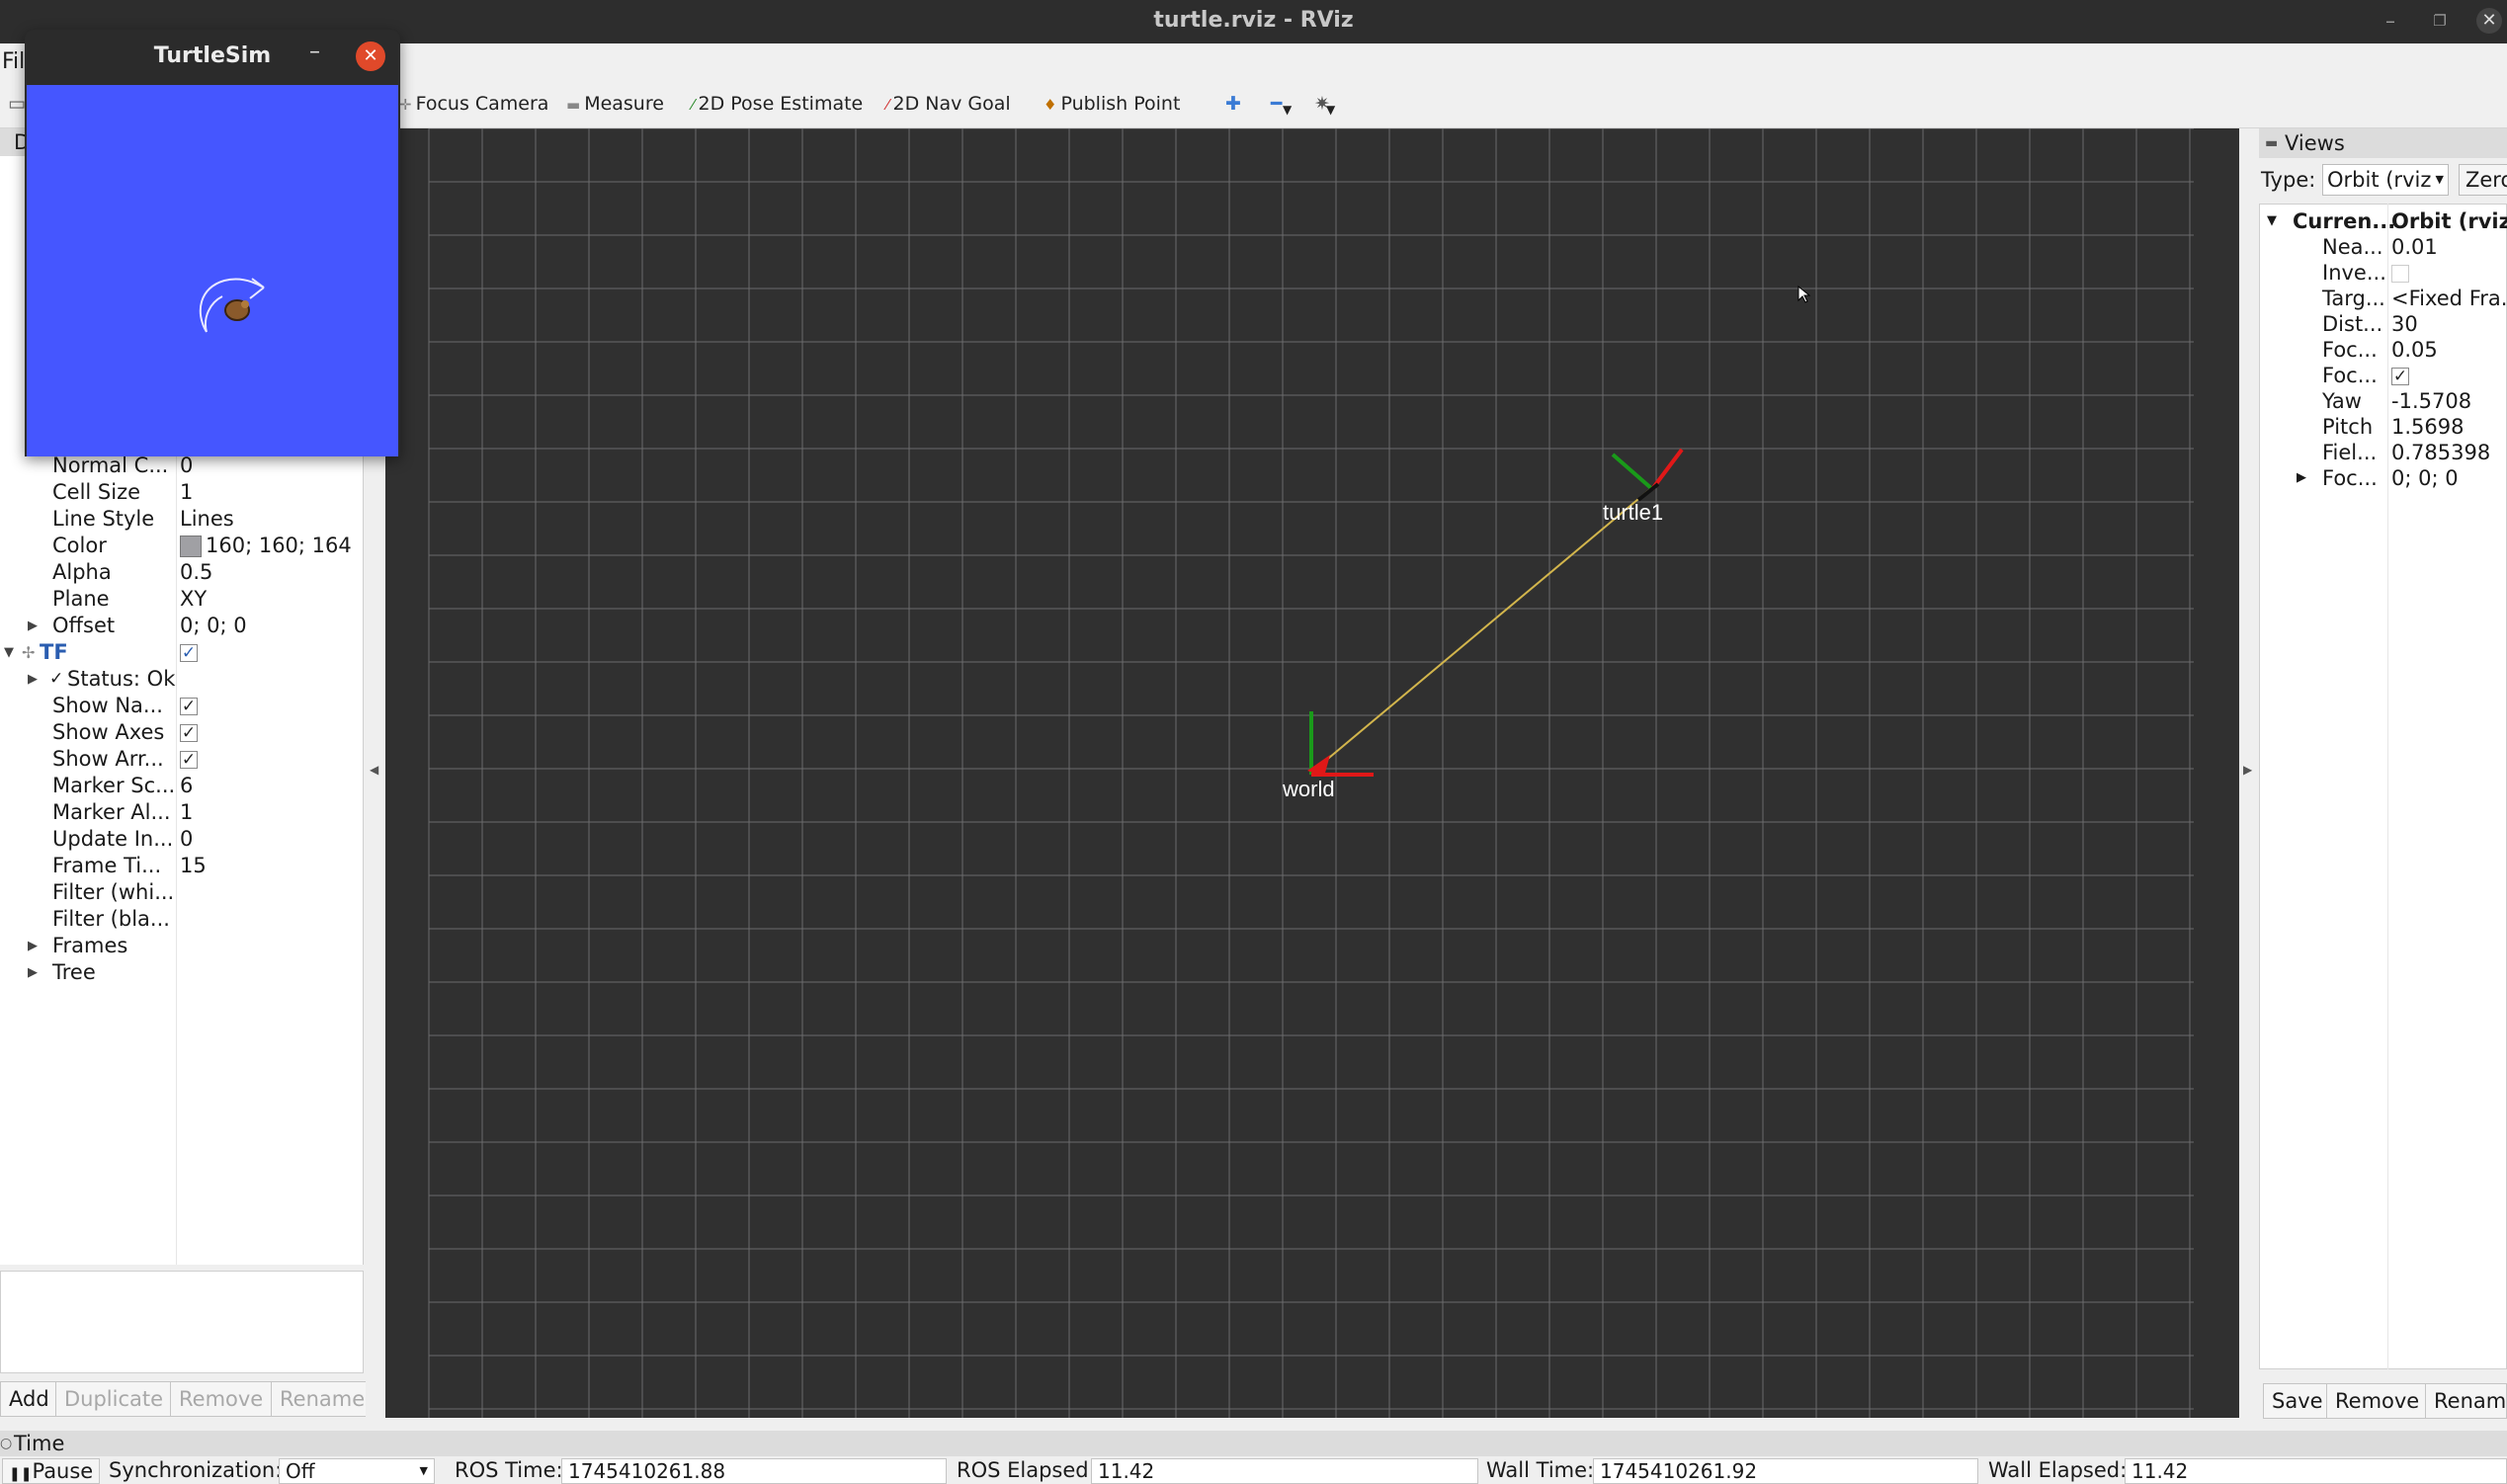 This screenshot has width=2507, height=1484. Describe the element at coordinates (114, 1399) in the screenshot. I see `duplicate-display-button: Duplicate` at that location.